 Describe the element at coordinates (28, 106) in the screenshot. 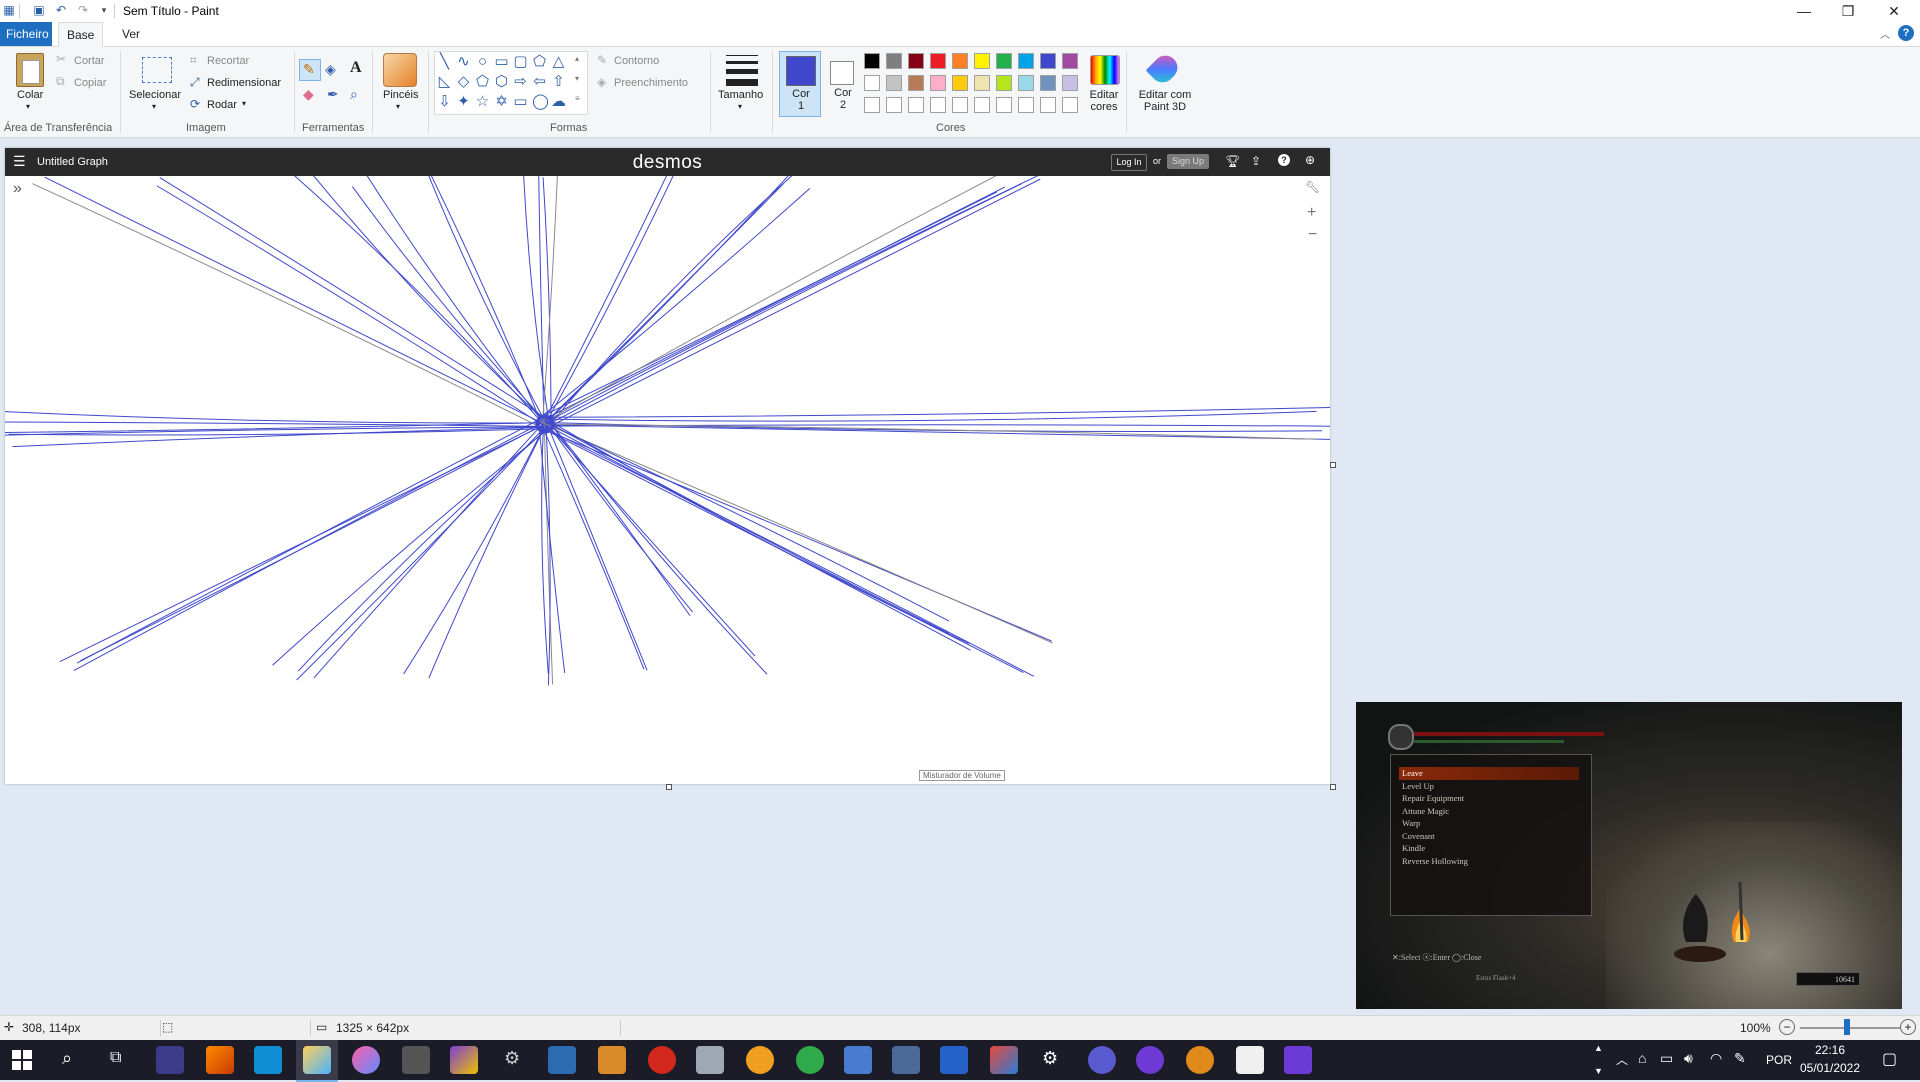

I see `paste-dropdown-icon: ▾` at that location.